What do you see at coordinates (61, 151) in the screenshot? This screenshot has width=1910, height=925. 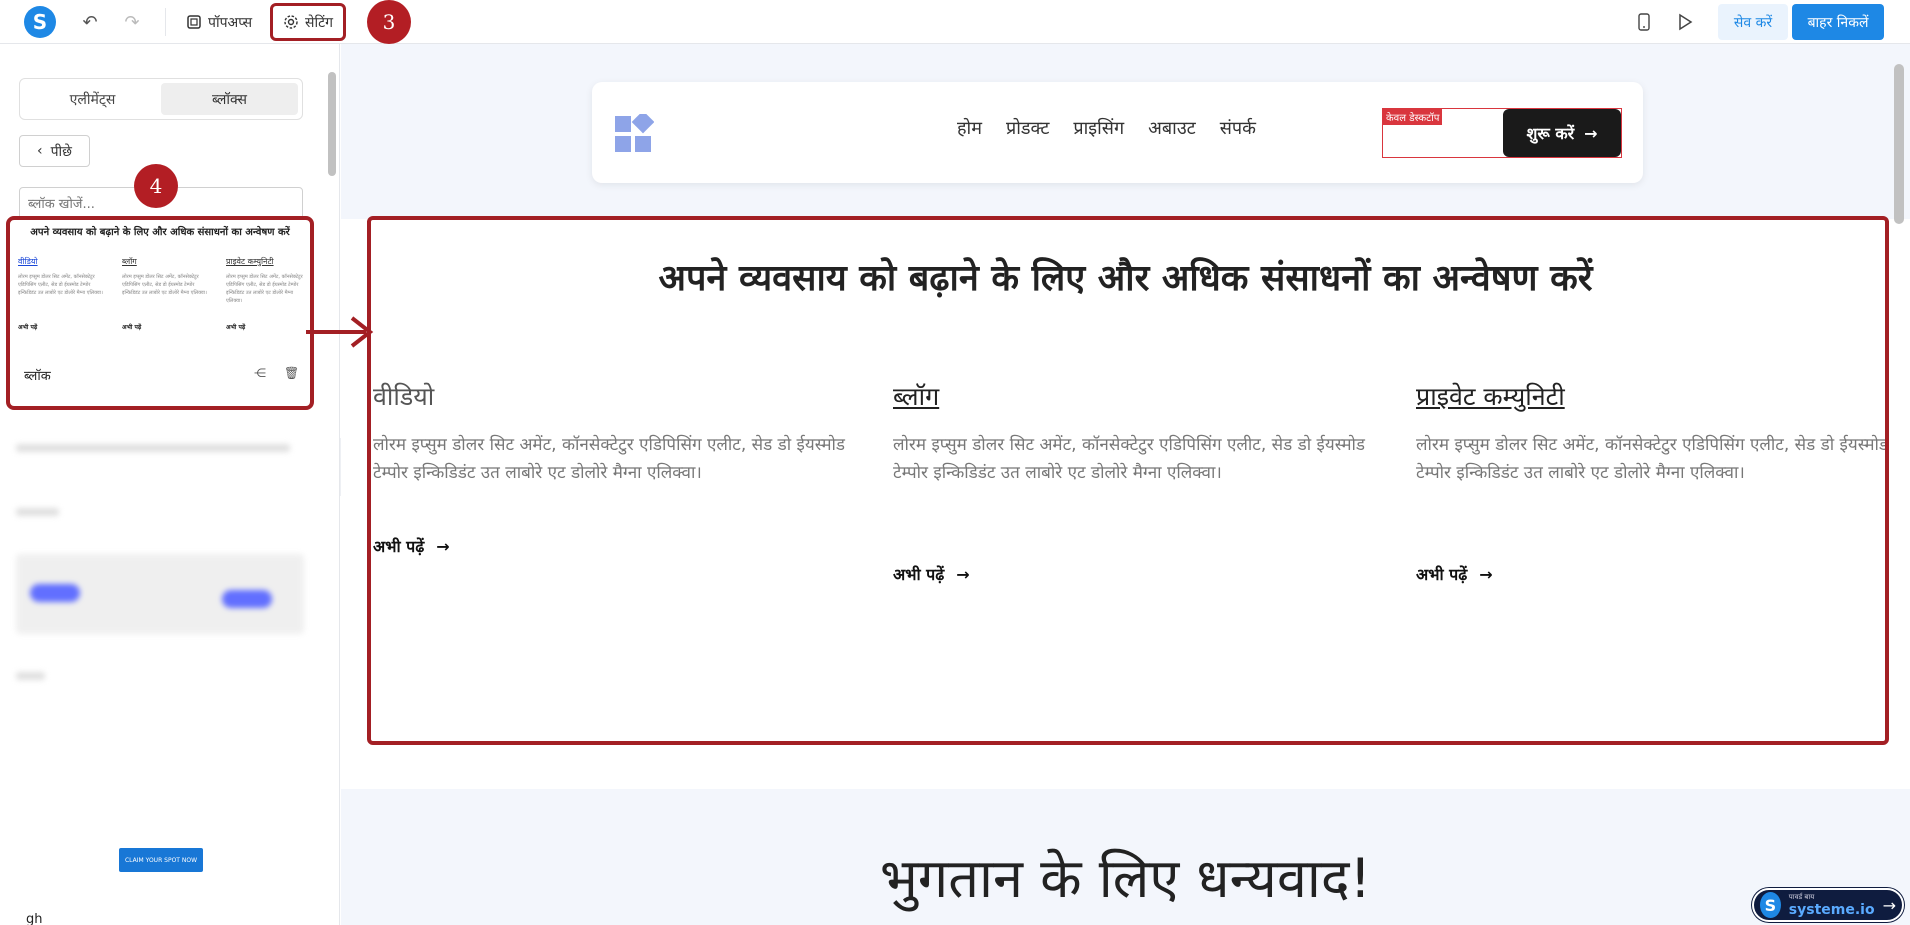 I see `back-label: पीछे` at bounding box center [61, 151].